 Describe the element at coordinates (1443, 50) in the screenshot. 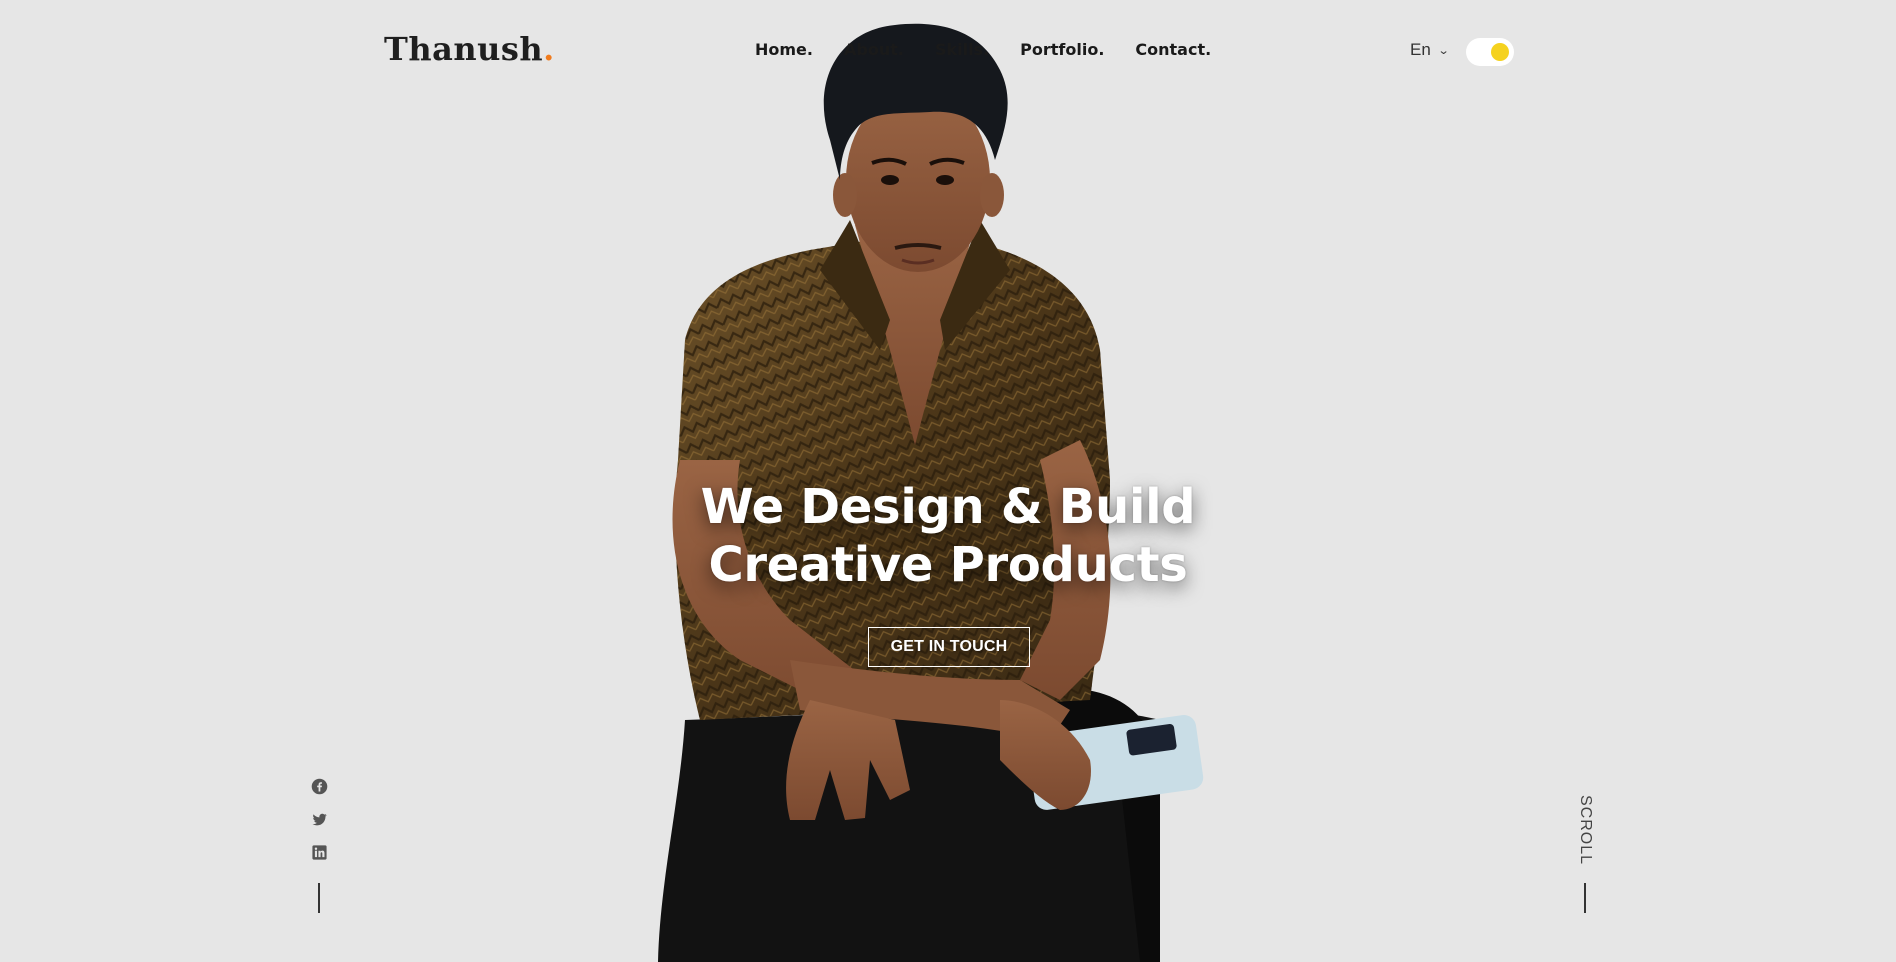

I see `chevron-down-icon: ⌄` at that location.